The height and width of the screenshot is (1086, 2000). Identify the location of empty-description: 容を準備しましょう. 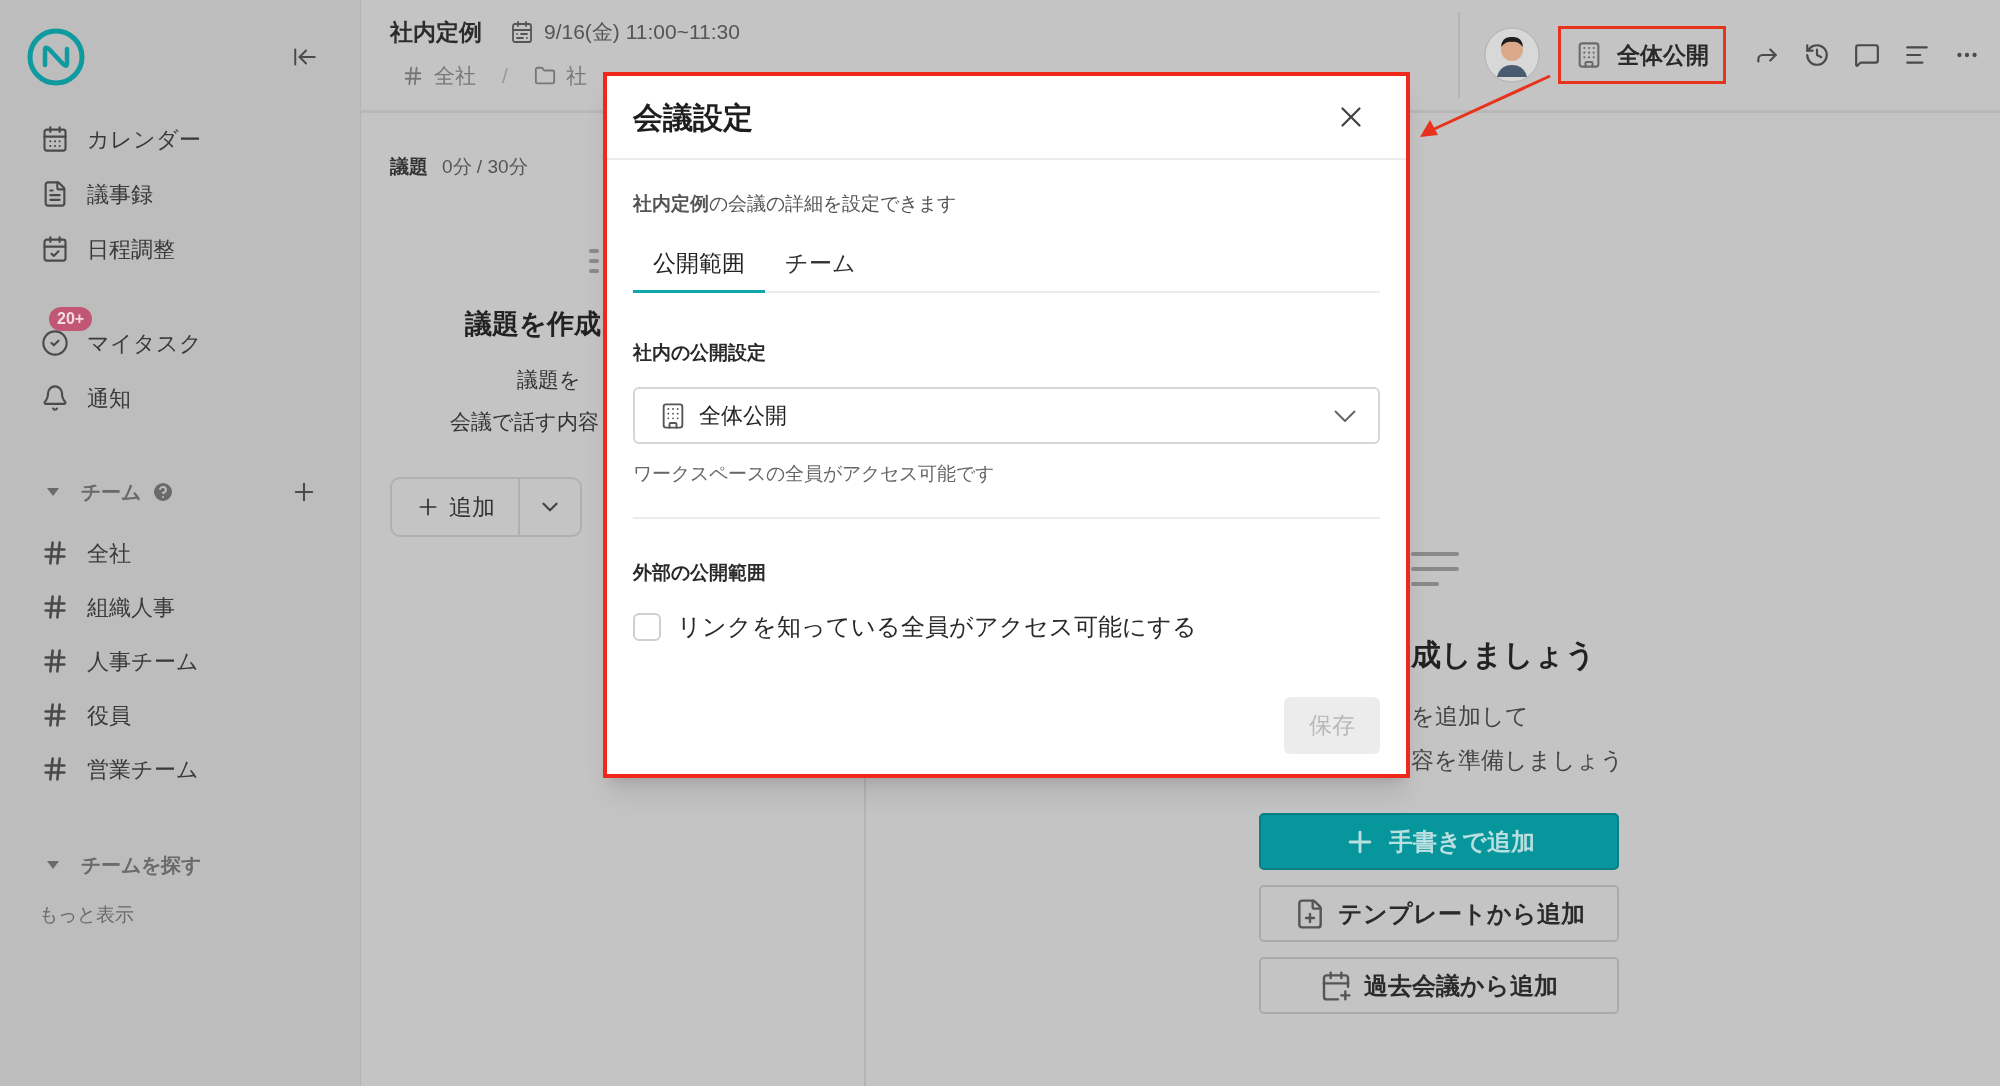
(1517, 760).